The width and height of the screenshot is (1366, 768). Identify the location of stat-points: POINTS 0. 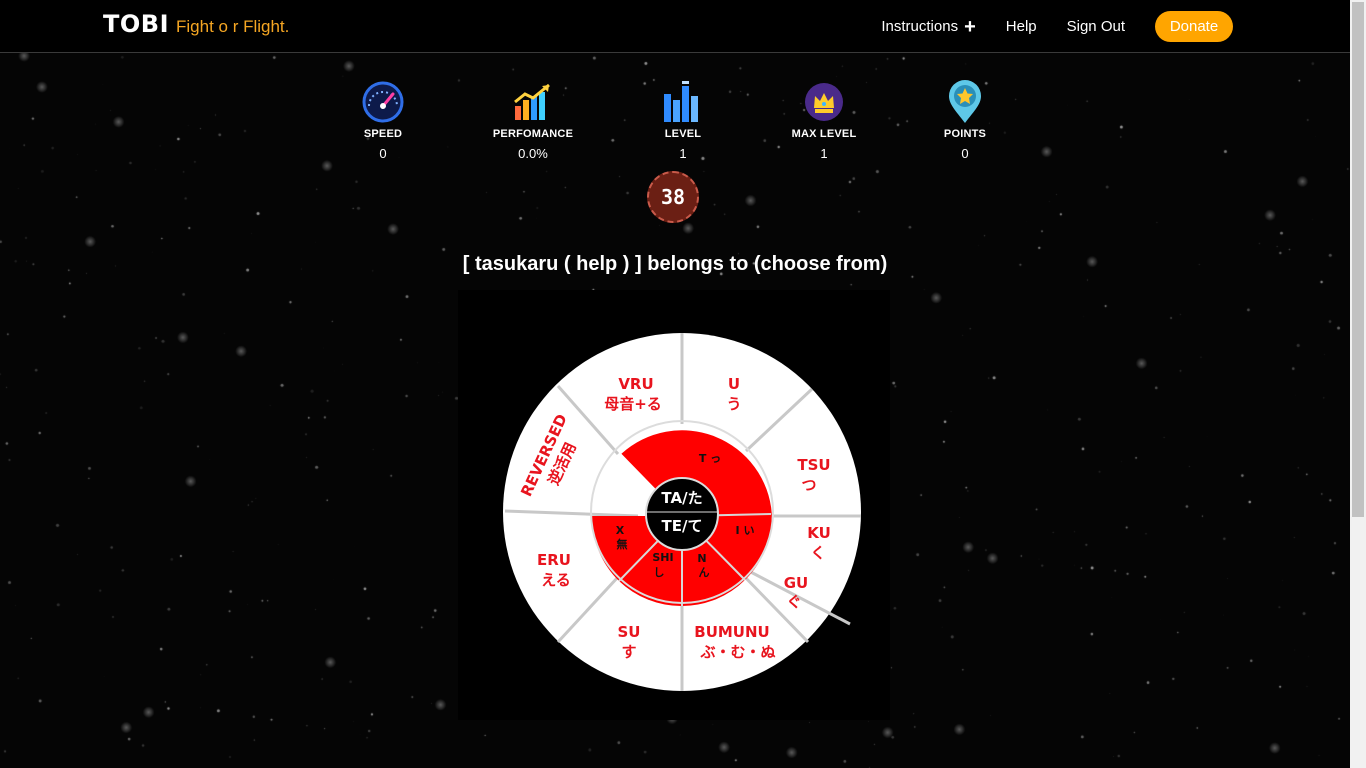
(965, 120).